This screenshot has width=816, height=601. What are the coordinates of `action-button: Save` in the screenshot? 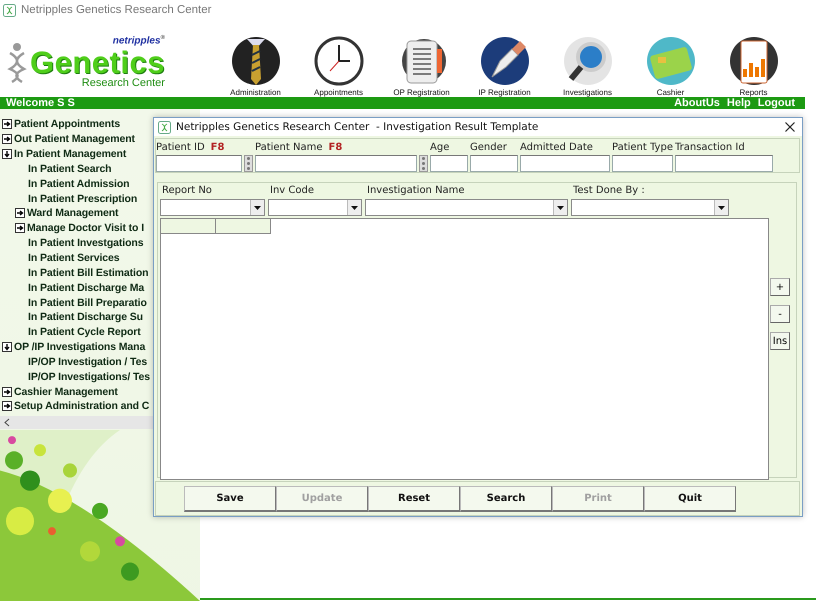 It's located at (230, 499).